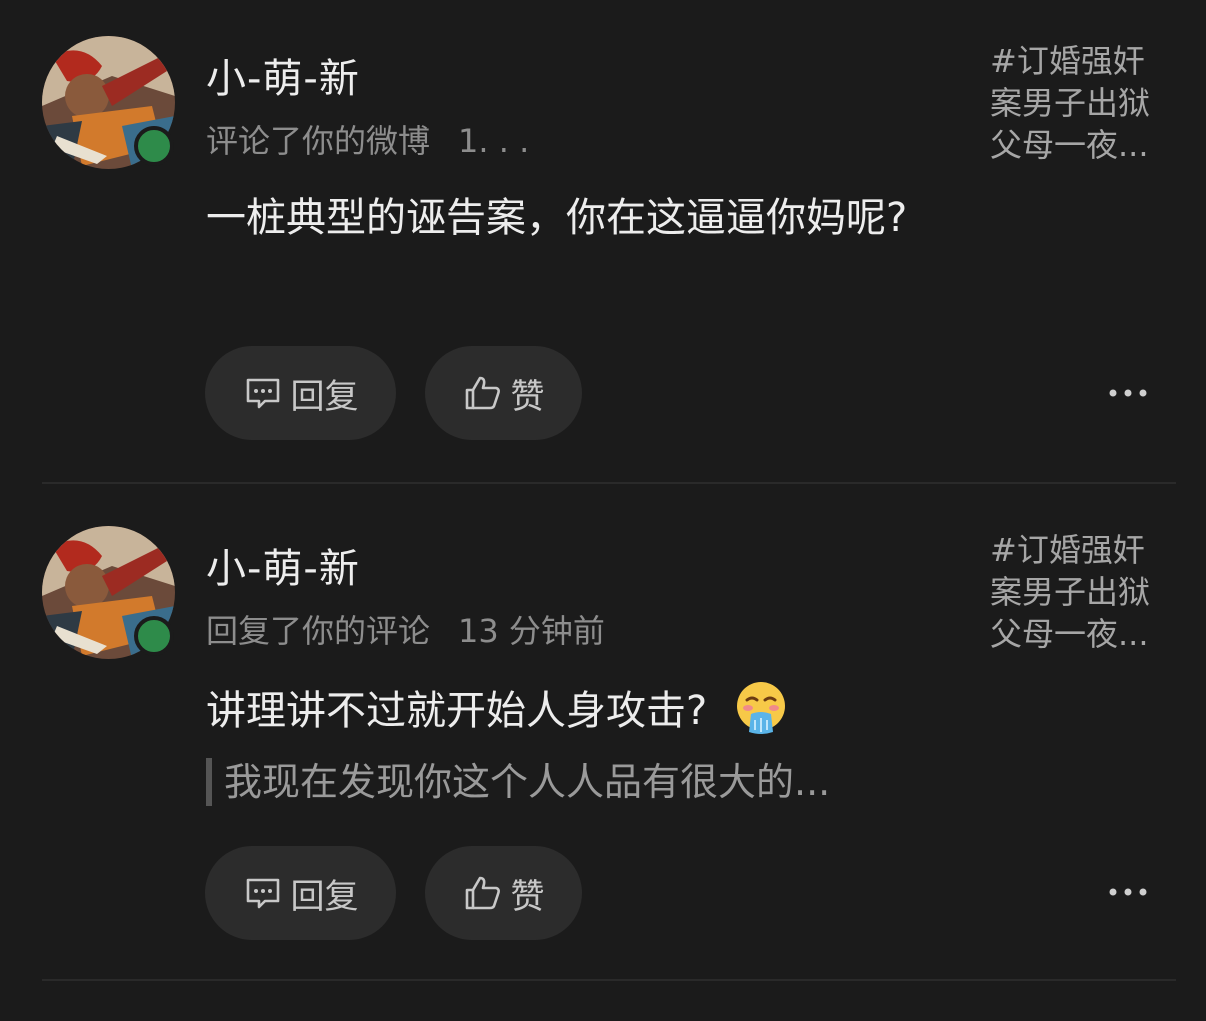 The height and width of the screenshot is (1021, 1206). I want to click on comment-text: 一桩典型的诬告案，你在这逼逼你妈呢?, so click(557, 218).